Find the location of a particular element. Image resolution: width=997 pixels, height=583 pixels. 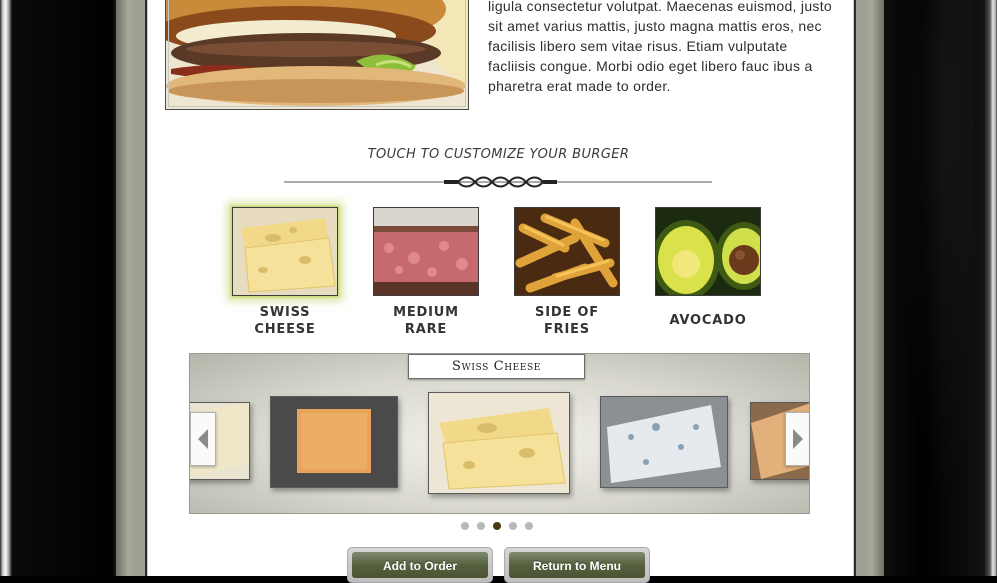

add-to-order-button: Add to Order is located at coordinates (420, 565).